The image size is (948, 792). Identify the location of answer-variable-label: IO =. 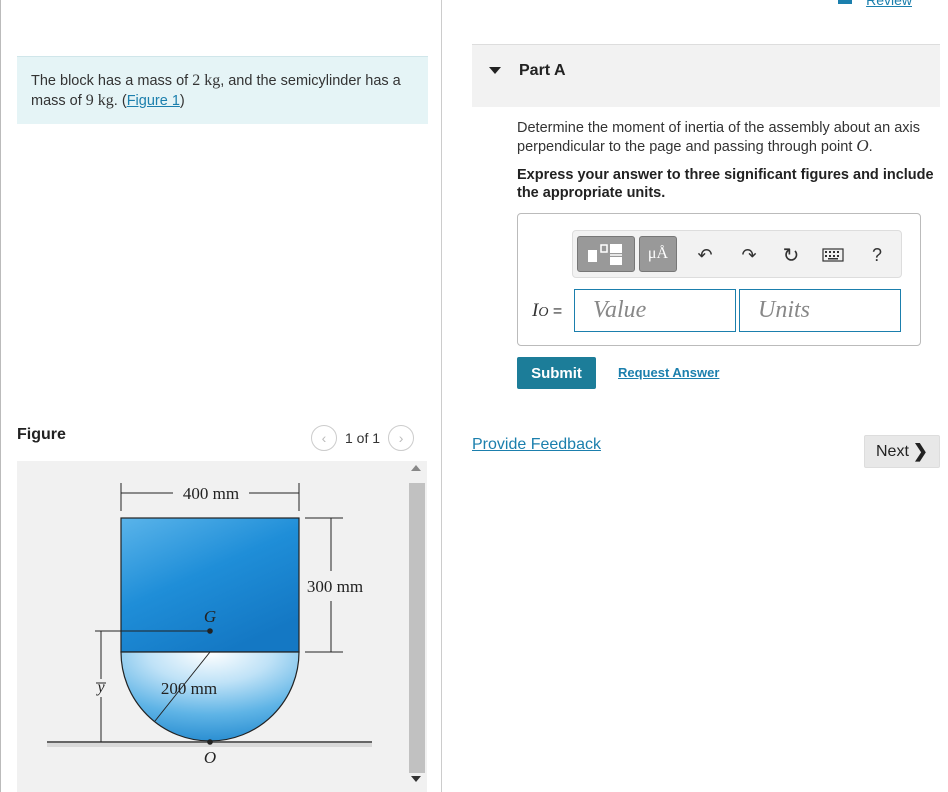
(547, 311).